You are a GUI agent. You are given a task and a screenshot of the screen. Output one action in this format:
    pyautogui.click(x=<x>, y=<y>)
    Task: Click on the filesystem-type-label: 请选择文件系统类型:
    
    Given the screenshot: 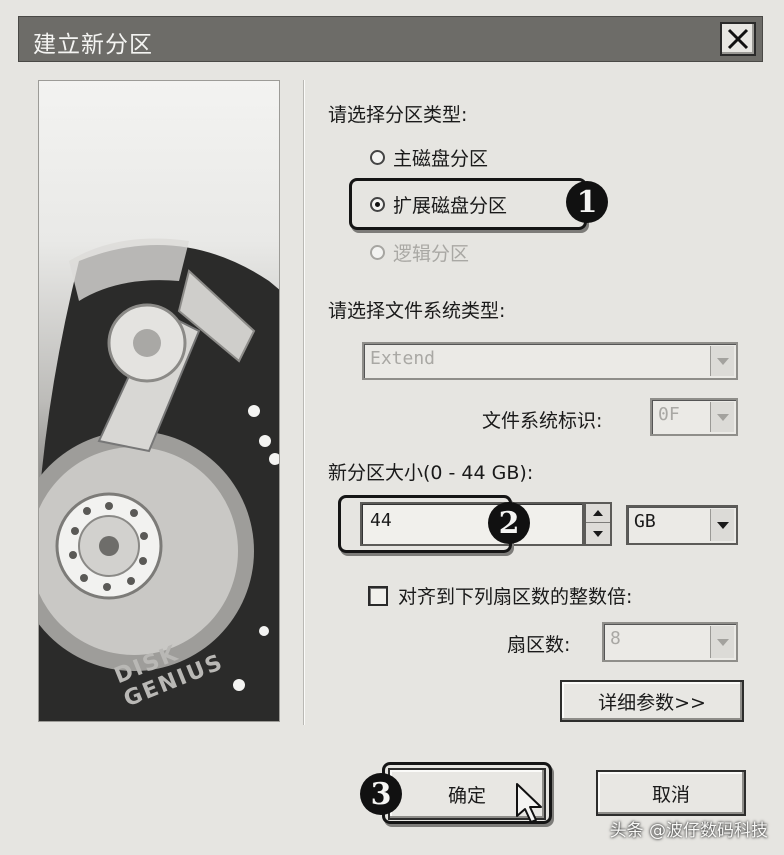 What is the action you would take?
    pyautogui.click(x=417, y=311)
    